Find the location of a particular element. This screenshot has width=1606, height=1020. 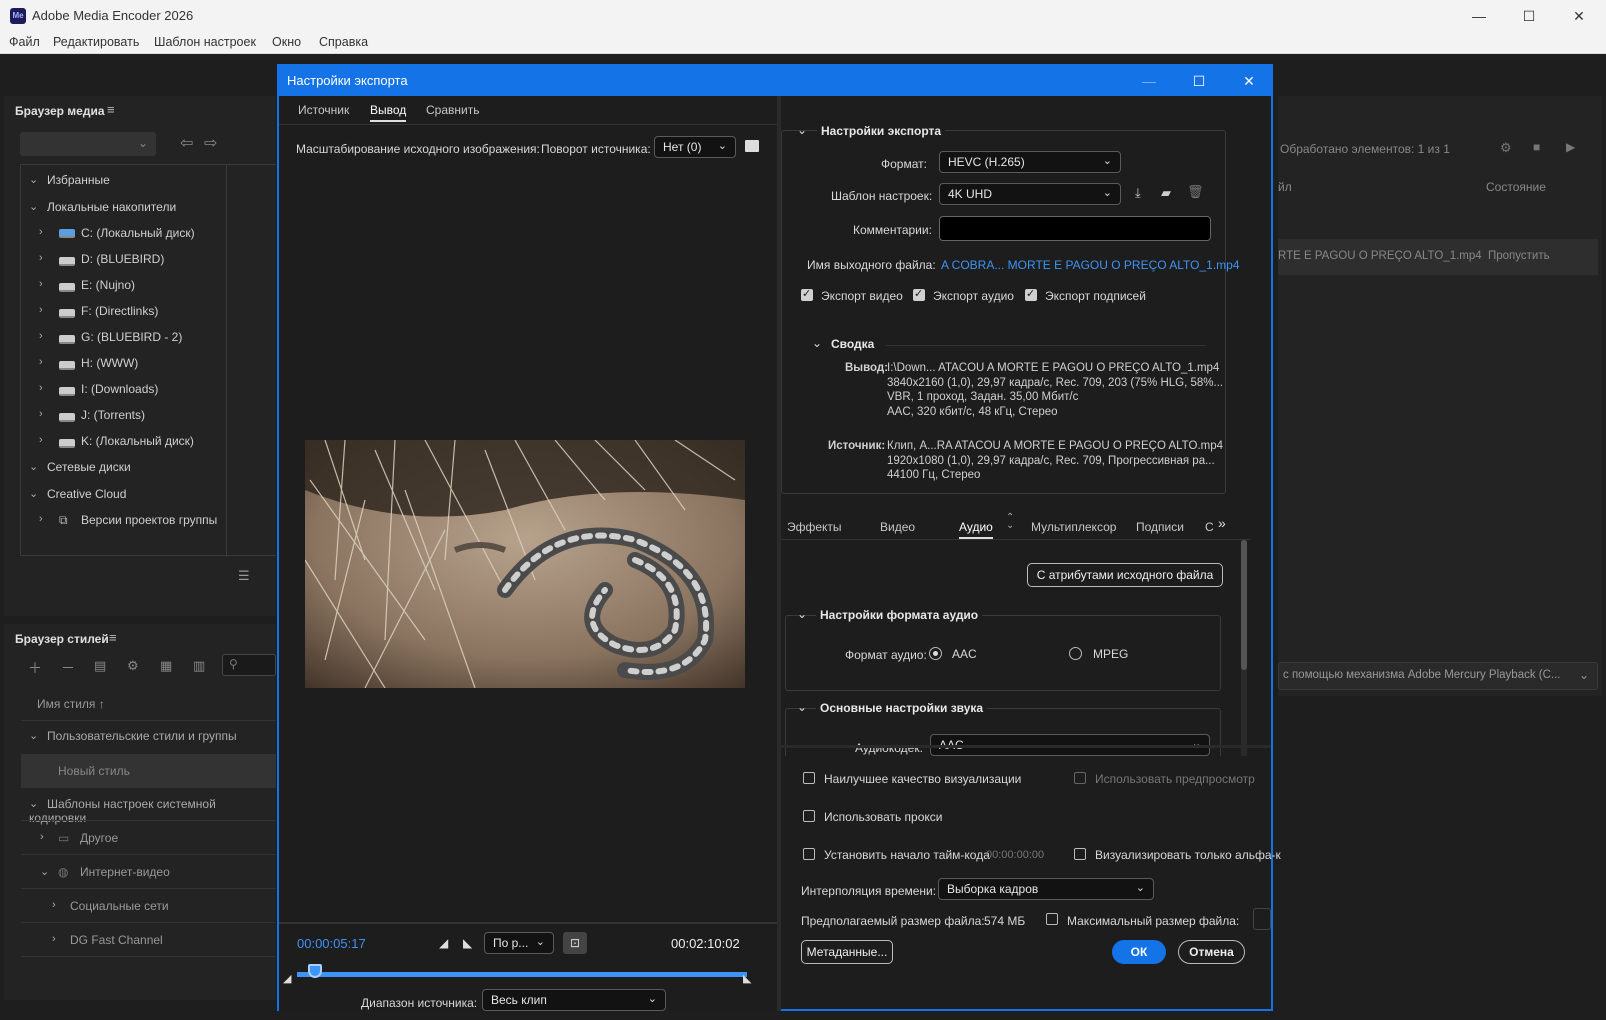

tab-more: С is located at coordinates (1209, 527).